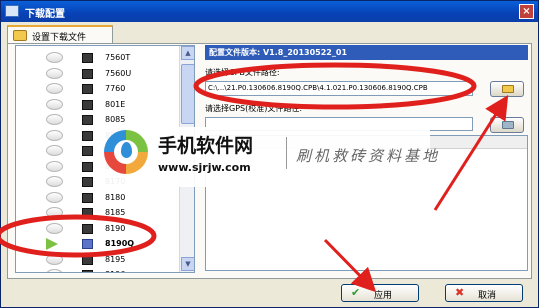  Describe the element at coordinates (52, 244) in the screenshot. I see `play-arrow-icon` at that location.